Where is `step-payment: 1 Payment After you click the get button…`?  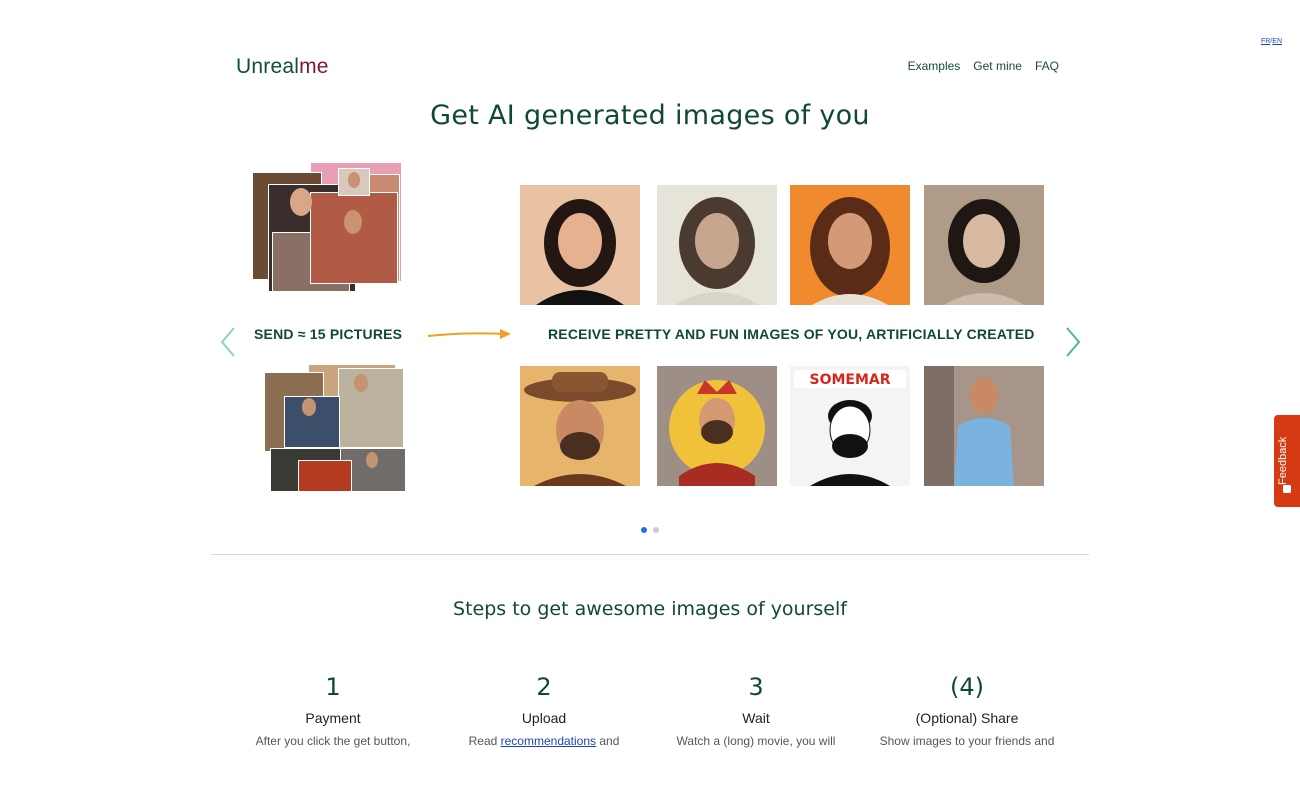
step-payment: 1 Payment After you click the get button… is located at coordinates (333, 715).